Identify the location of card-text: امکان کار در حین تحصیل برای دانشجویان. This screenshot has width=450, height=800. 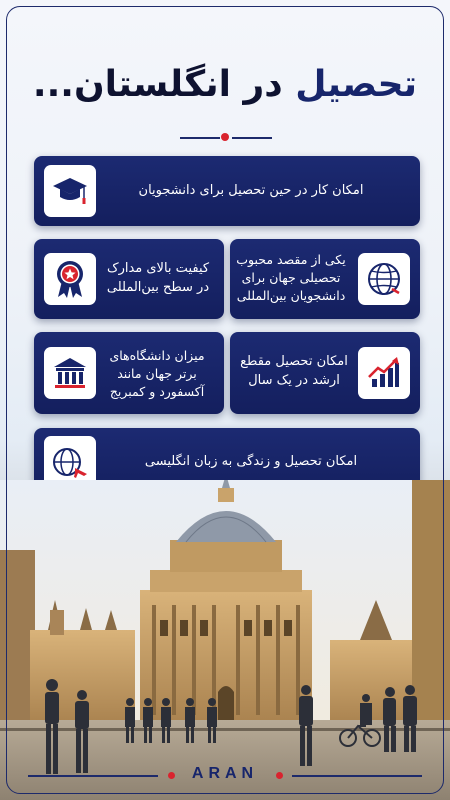
(251, 190).